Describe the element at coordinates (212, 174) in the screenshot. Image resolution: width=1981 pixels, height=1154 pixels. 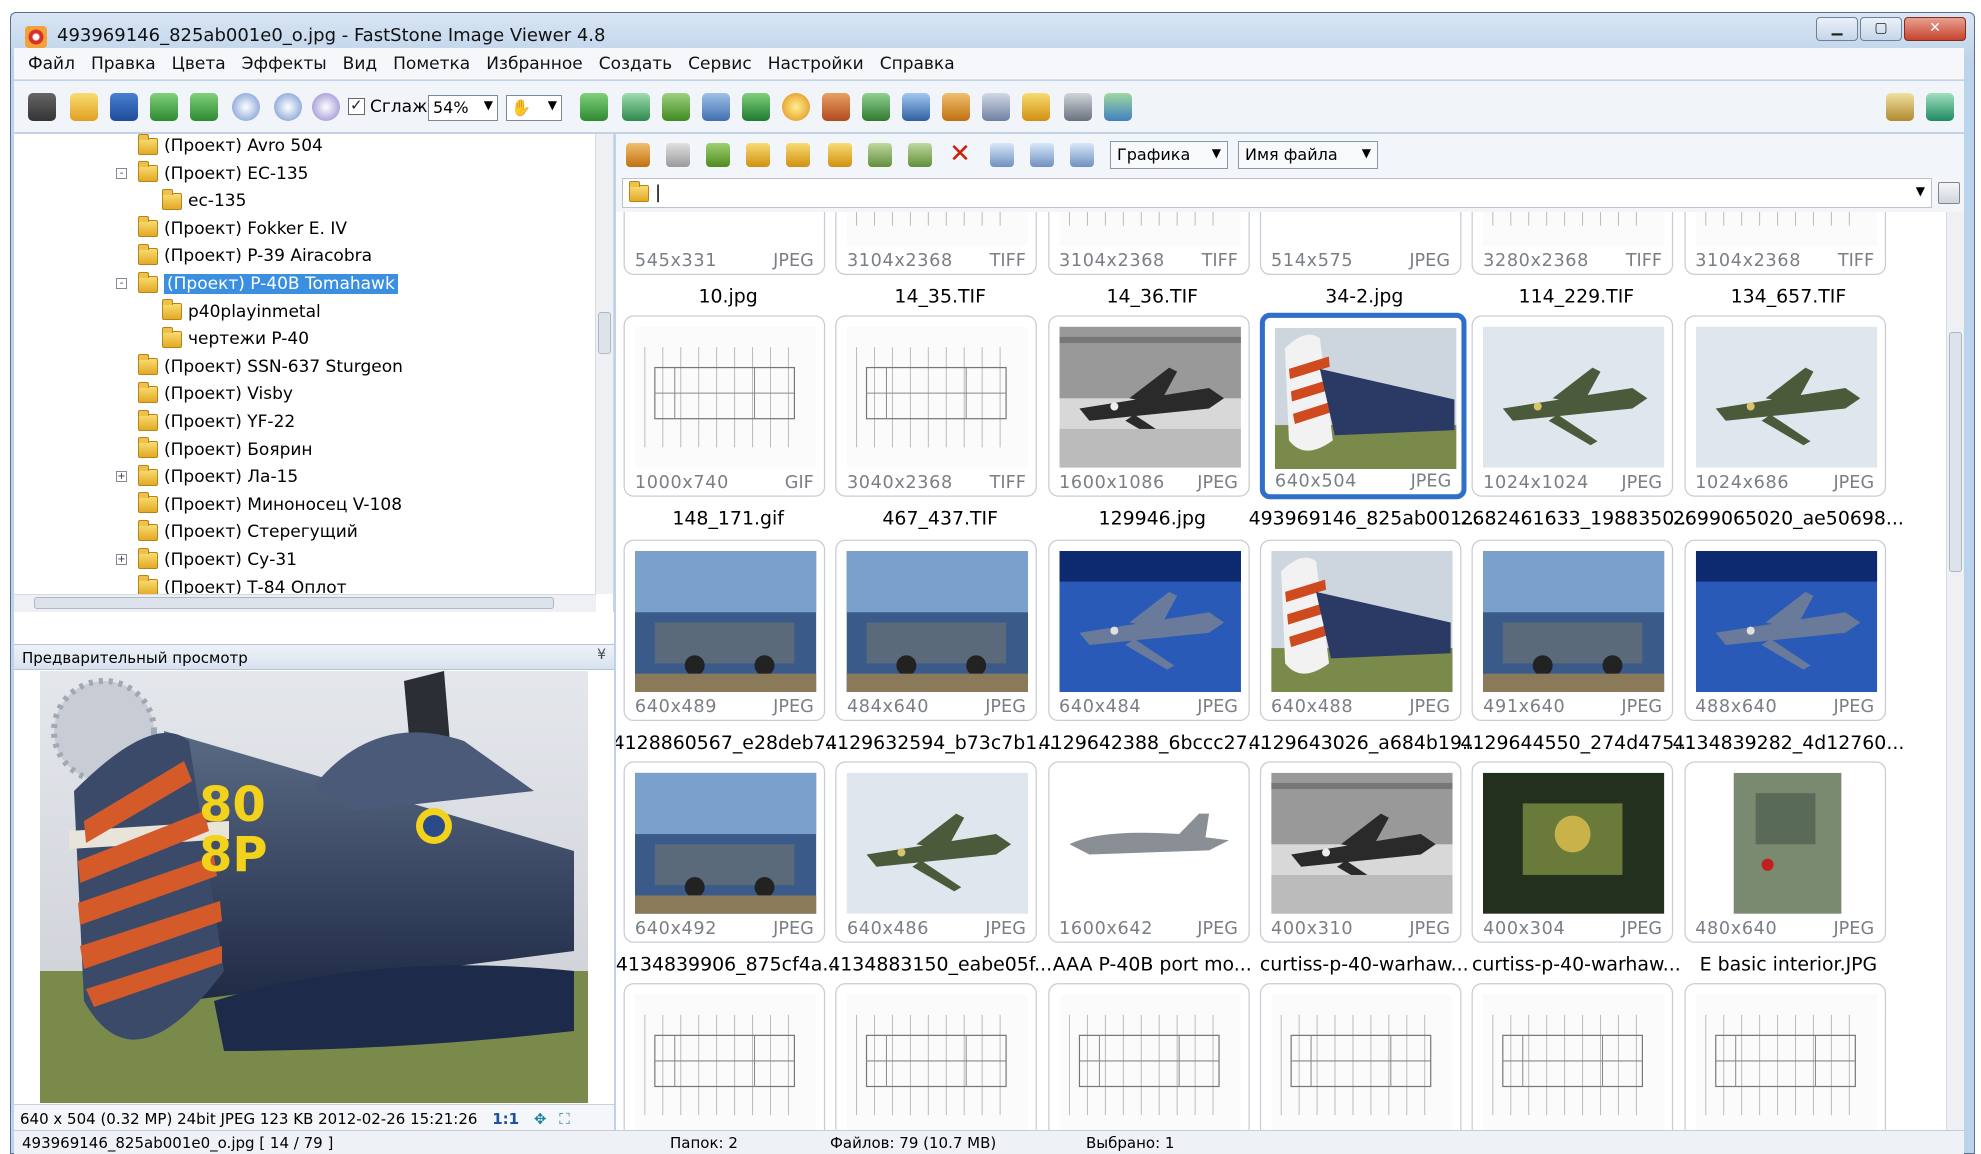
I see `tree-item: - (Проект) EC-135` at that location.